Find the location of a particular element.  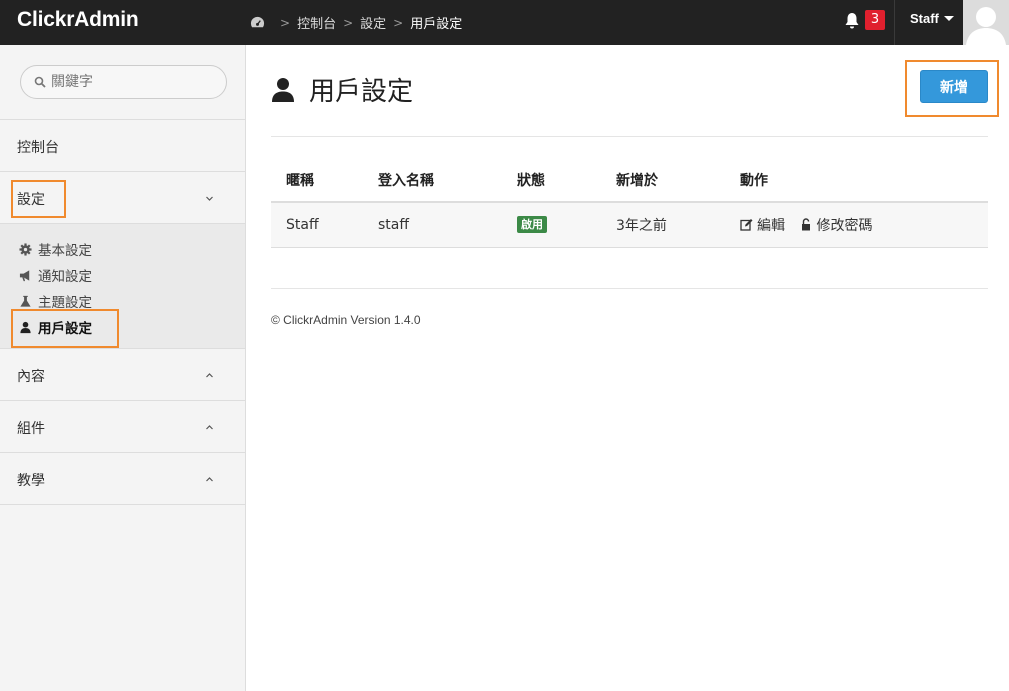

breadcrumb-item-settings: 設定 is located at coordinates (373, 22).